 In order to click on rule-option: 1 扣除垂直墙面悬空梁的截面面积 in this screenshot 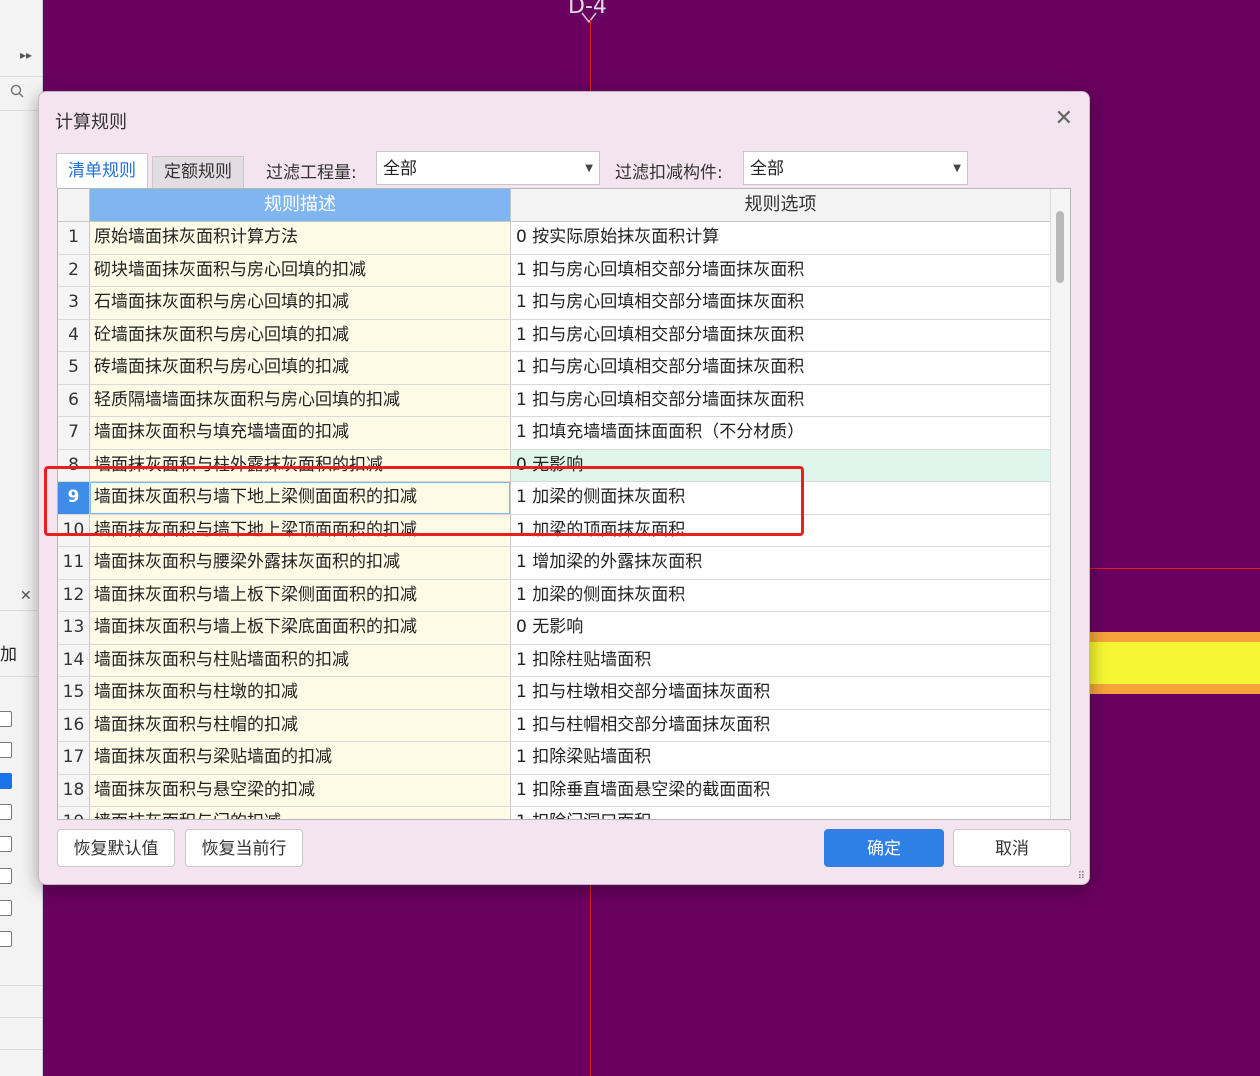, I will do `click(781, 790)`.